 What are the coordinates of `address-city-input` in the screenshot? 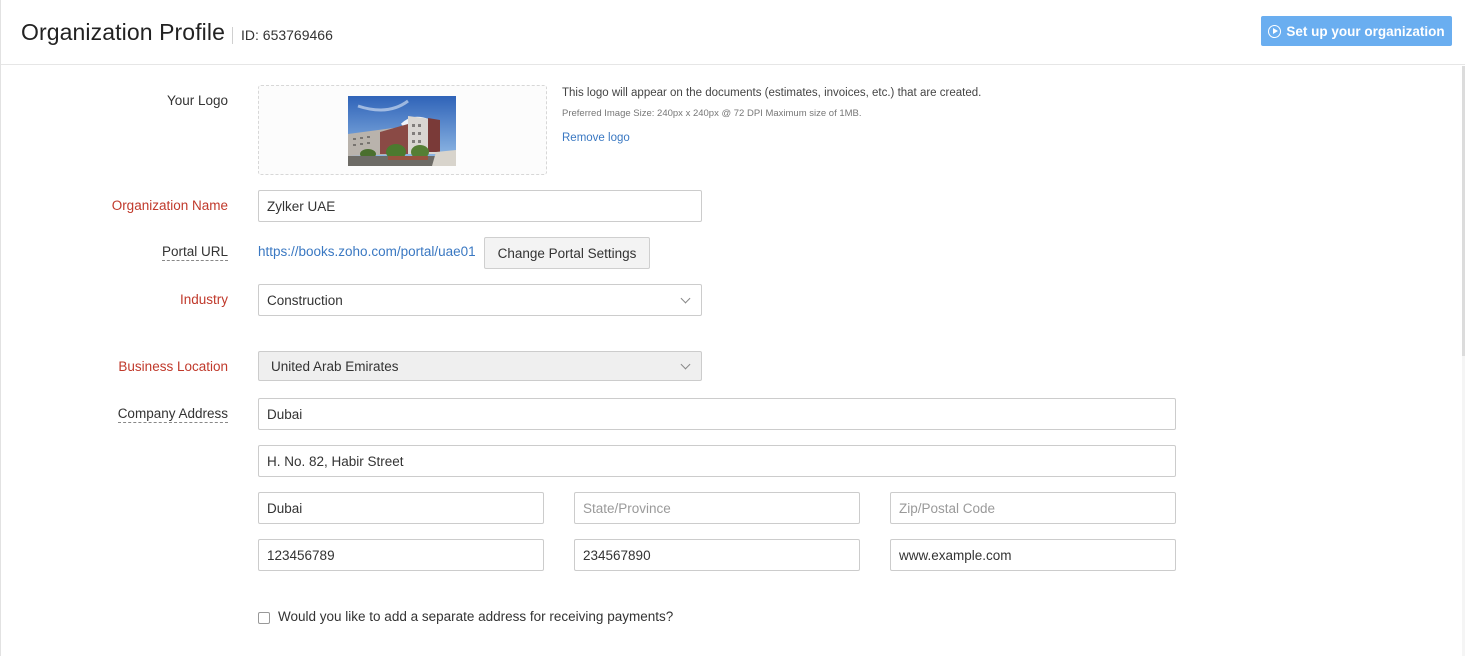 It's located at (401, 508).